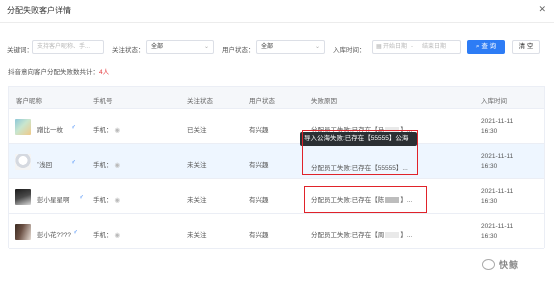  What do you see at coordinates (416, 47) in the screenshot?
I see `date-range-picker: ▦ 开始日期 - 结束日期` at bounding box center [416, 47].